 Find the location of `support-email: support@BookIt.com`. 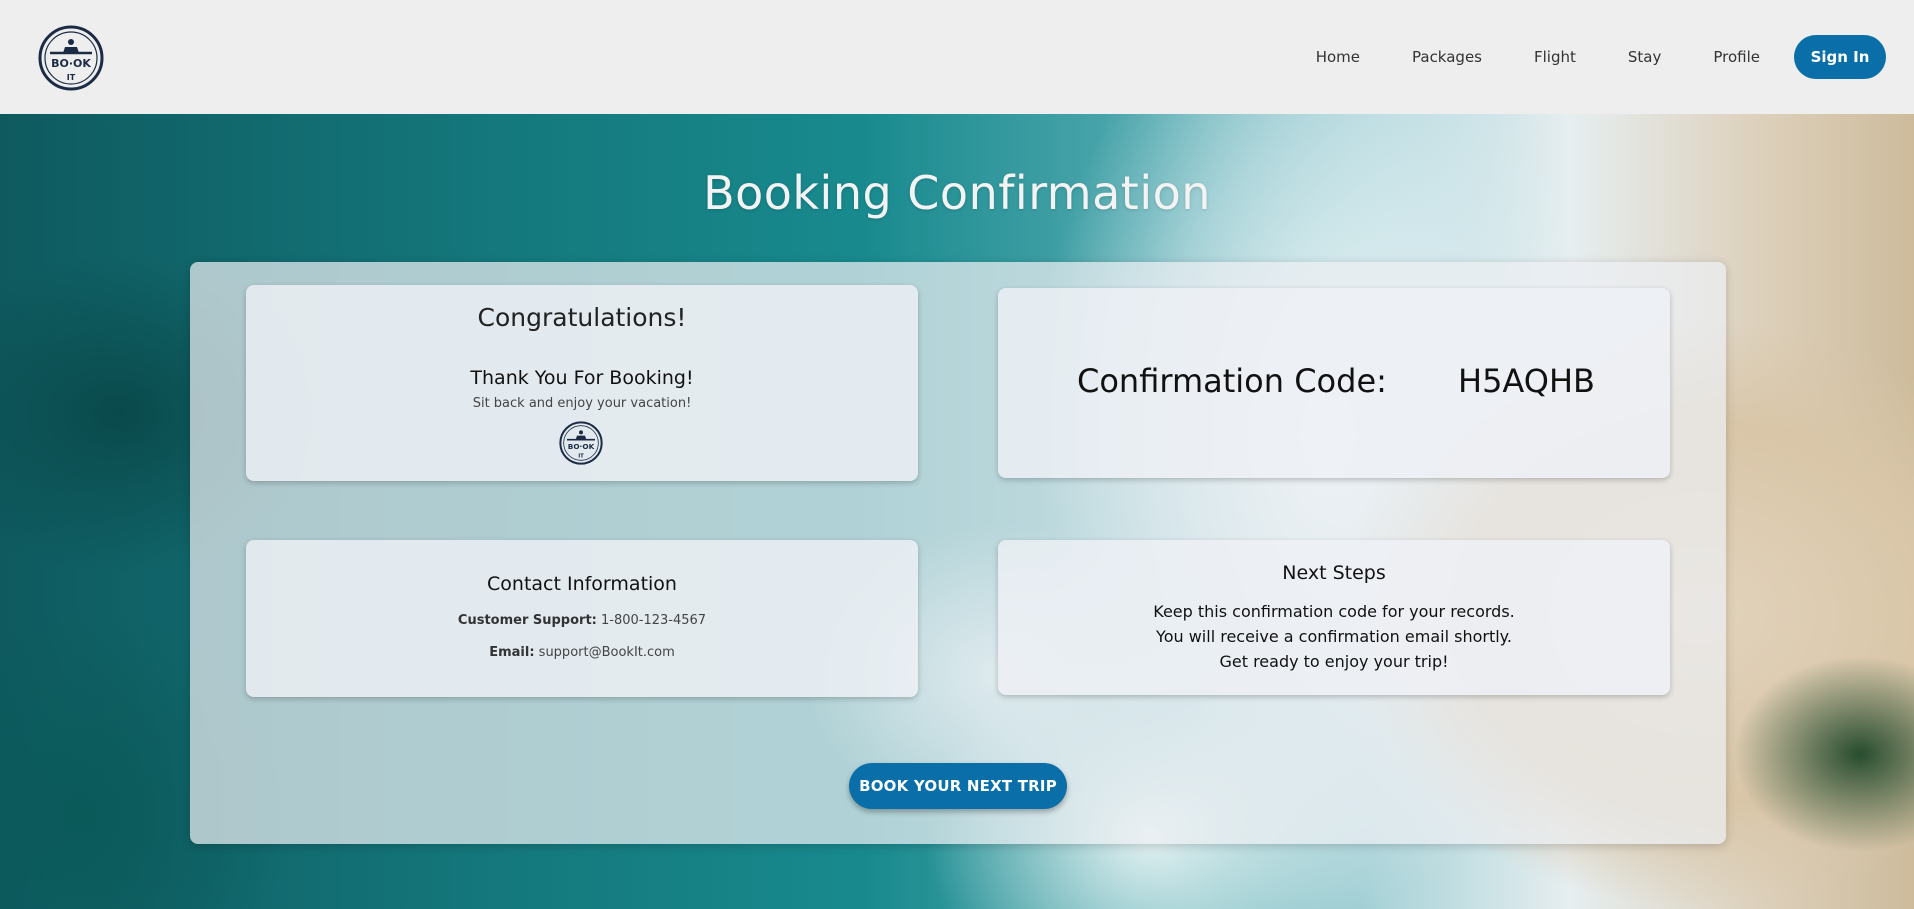

support-email: support@BookIt.com is located at coordinates (606, 652).